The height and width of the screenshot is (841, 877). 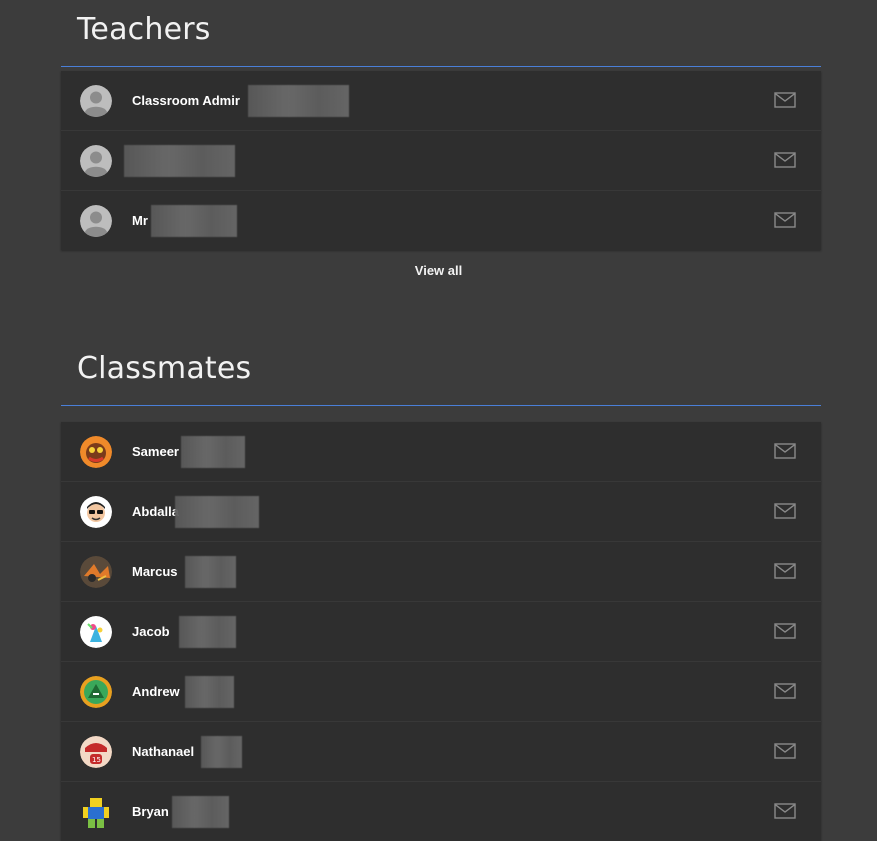 What do you see at coordinates (164, 368) in the screenshot?
I see `classmates-heading: Classmates` at bounding box center [164, 368].